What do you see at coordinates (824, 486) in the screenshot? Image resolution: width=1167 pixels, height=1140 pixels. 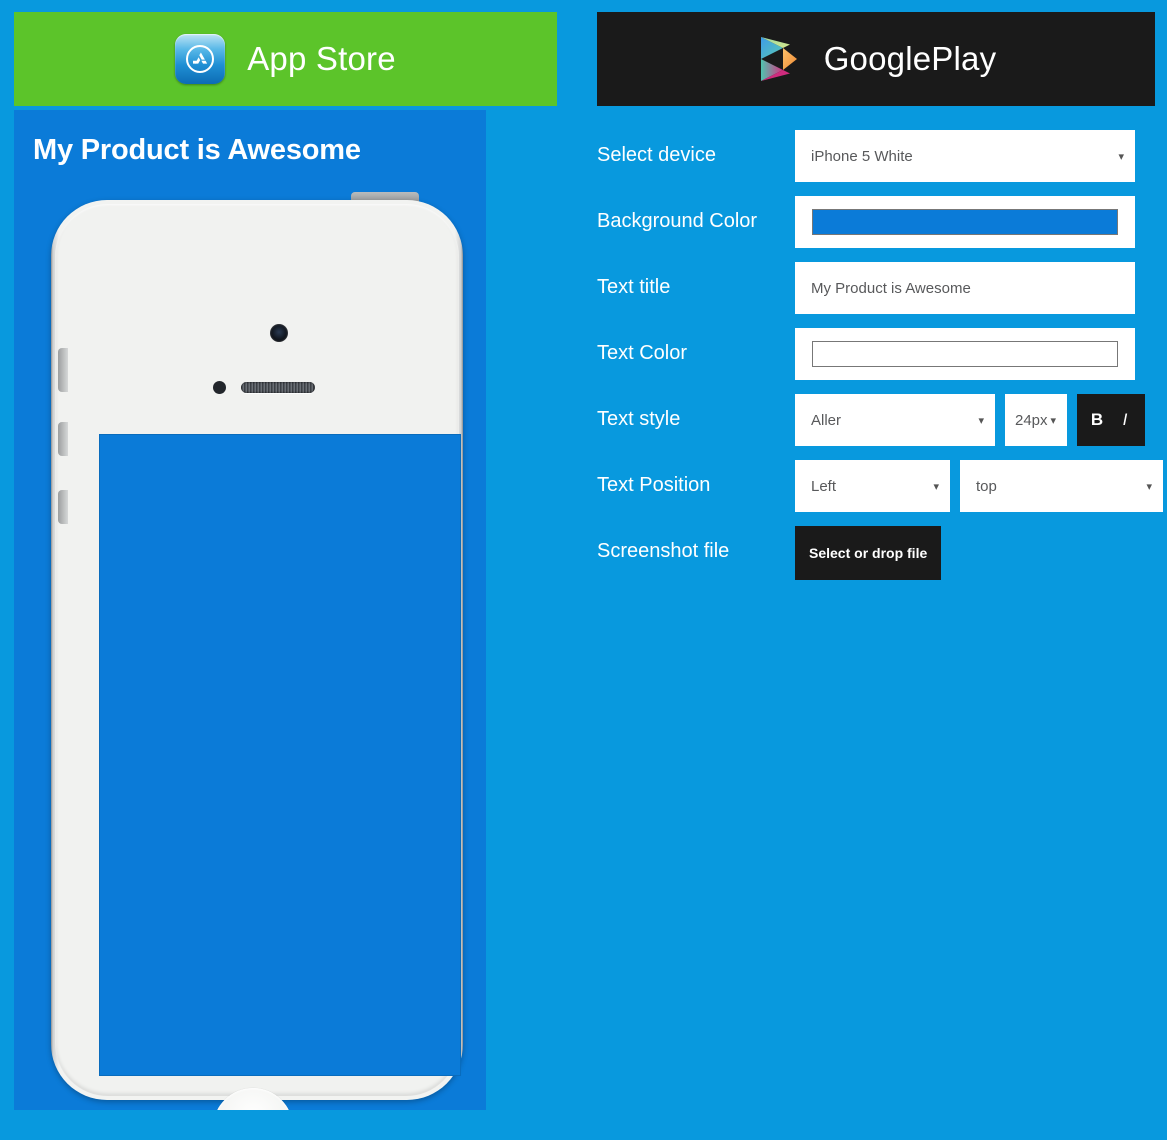 I see `text-align-horizontal-value: Left` at bounding box center [824, 486].